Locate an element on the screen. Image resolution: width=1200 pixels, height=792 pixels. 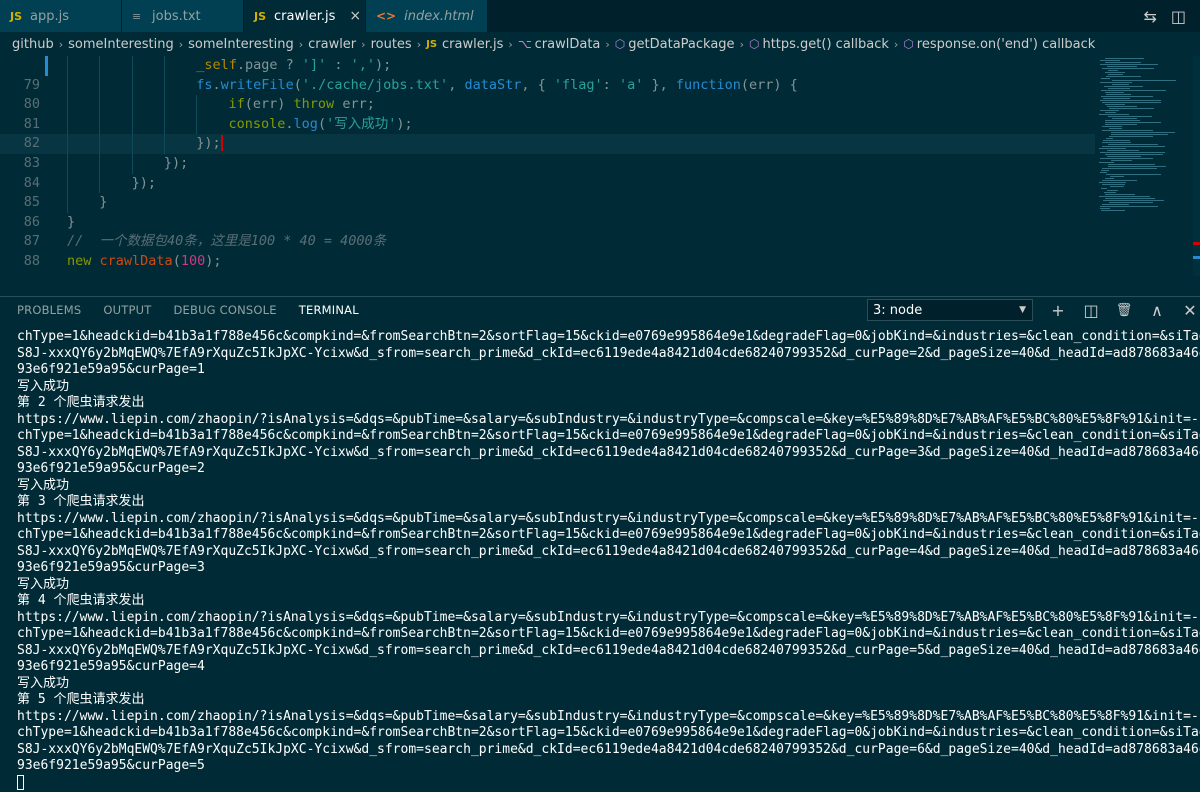
tab-debug-console: DEBUG CONSOLE is located at coordinates (224, 310).